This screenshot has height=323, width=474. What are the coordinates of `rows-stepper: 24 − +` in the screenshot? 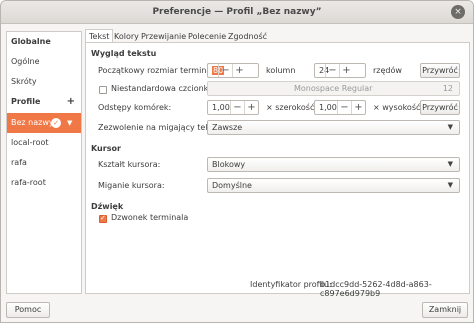 It's located at (340, 70).